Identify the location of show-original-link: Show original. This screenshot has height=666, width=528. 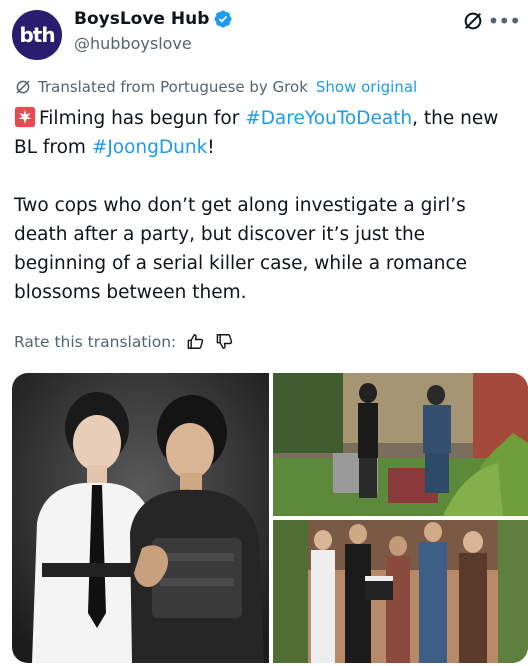
(366, 87).